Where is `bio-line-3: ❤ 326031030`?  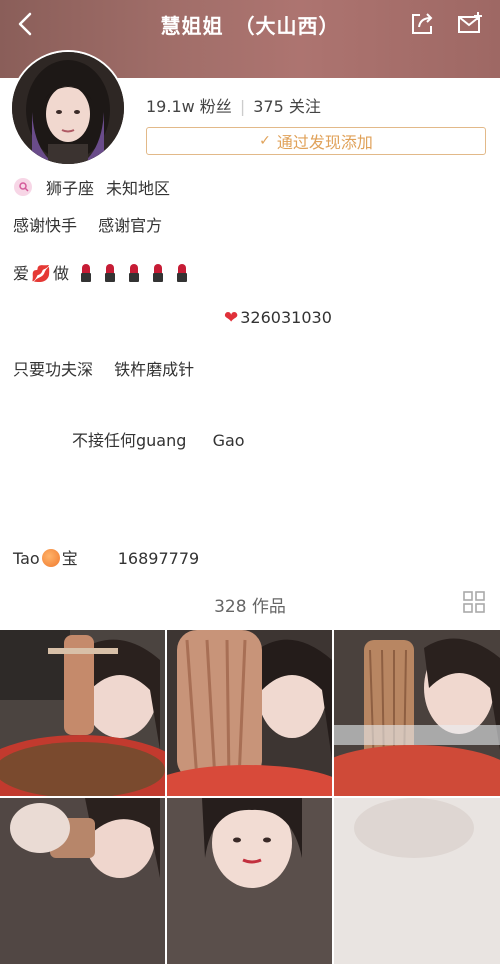 bio-line-3: ❤ 326031030 is located at coordinates (278, 318).